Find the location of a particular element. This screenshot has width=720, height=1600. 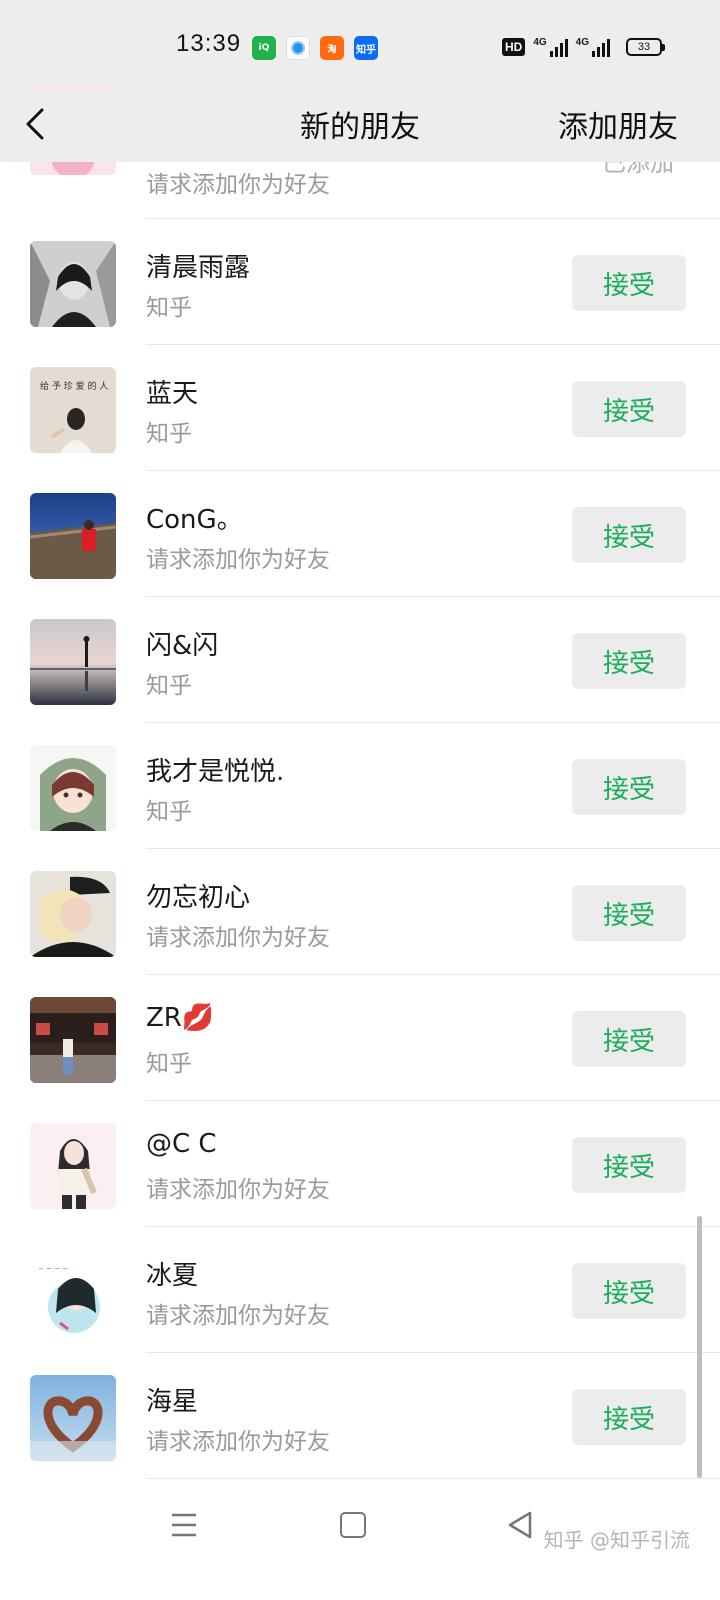

battery-icon: 33 is located at coordinates (645, 47).